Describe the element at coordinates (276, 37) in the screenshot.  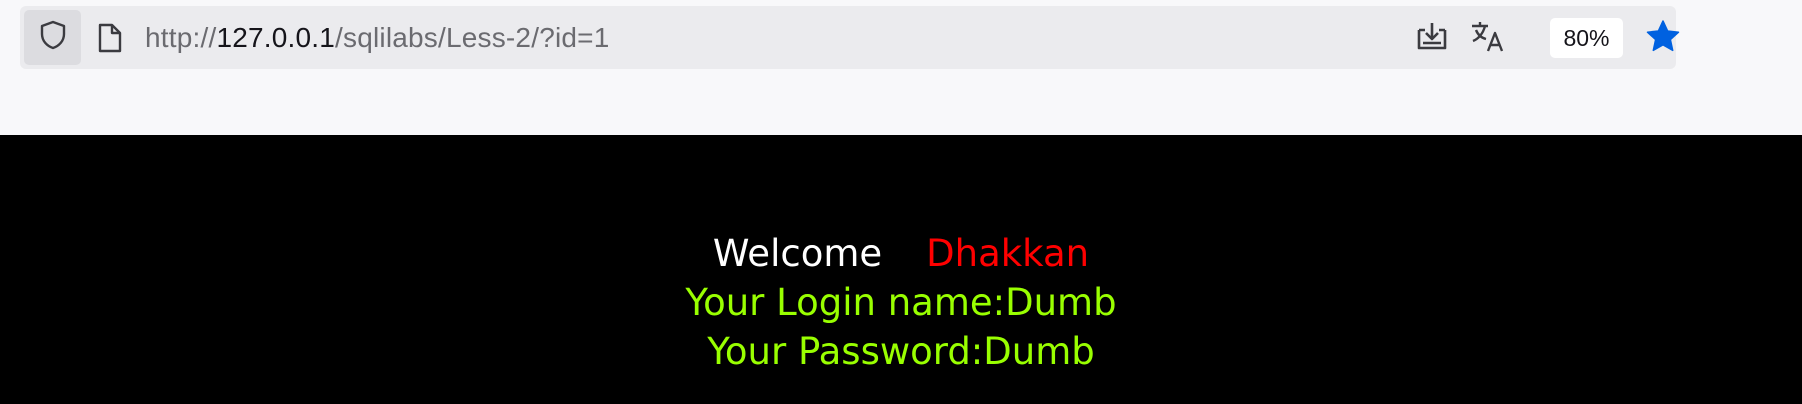
I see `url-host: 127.0.0.1` at that location.